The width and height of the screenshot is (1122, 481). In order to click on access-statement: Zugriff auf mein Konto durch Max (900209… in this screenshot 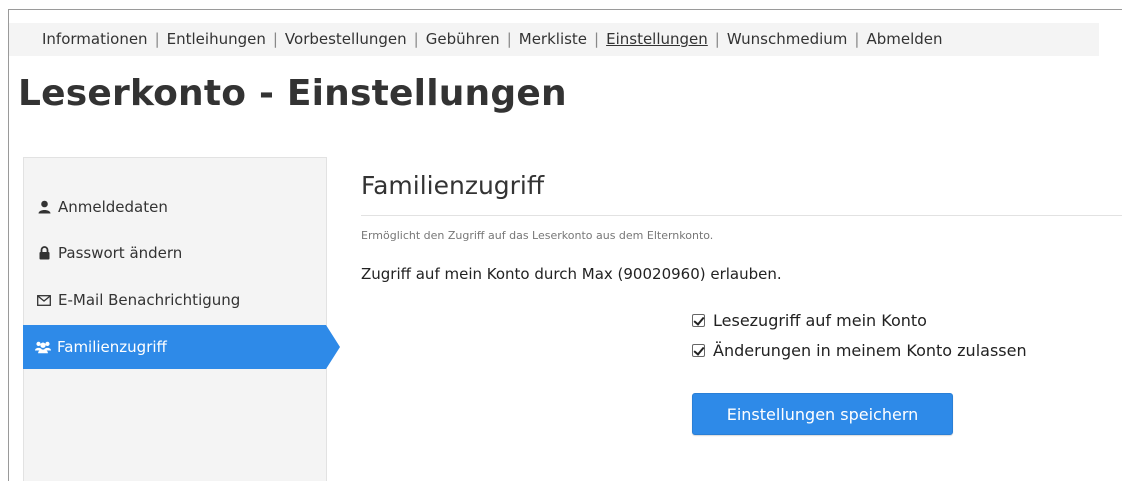, I will do `click(571, 274)`.